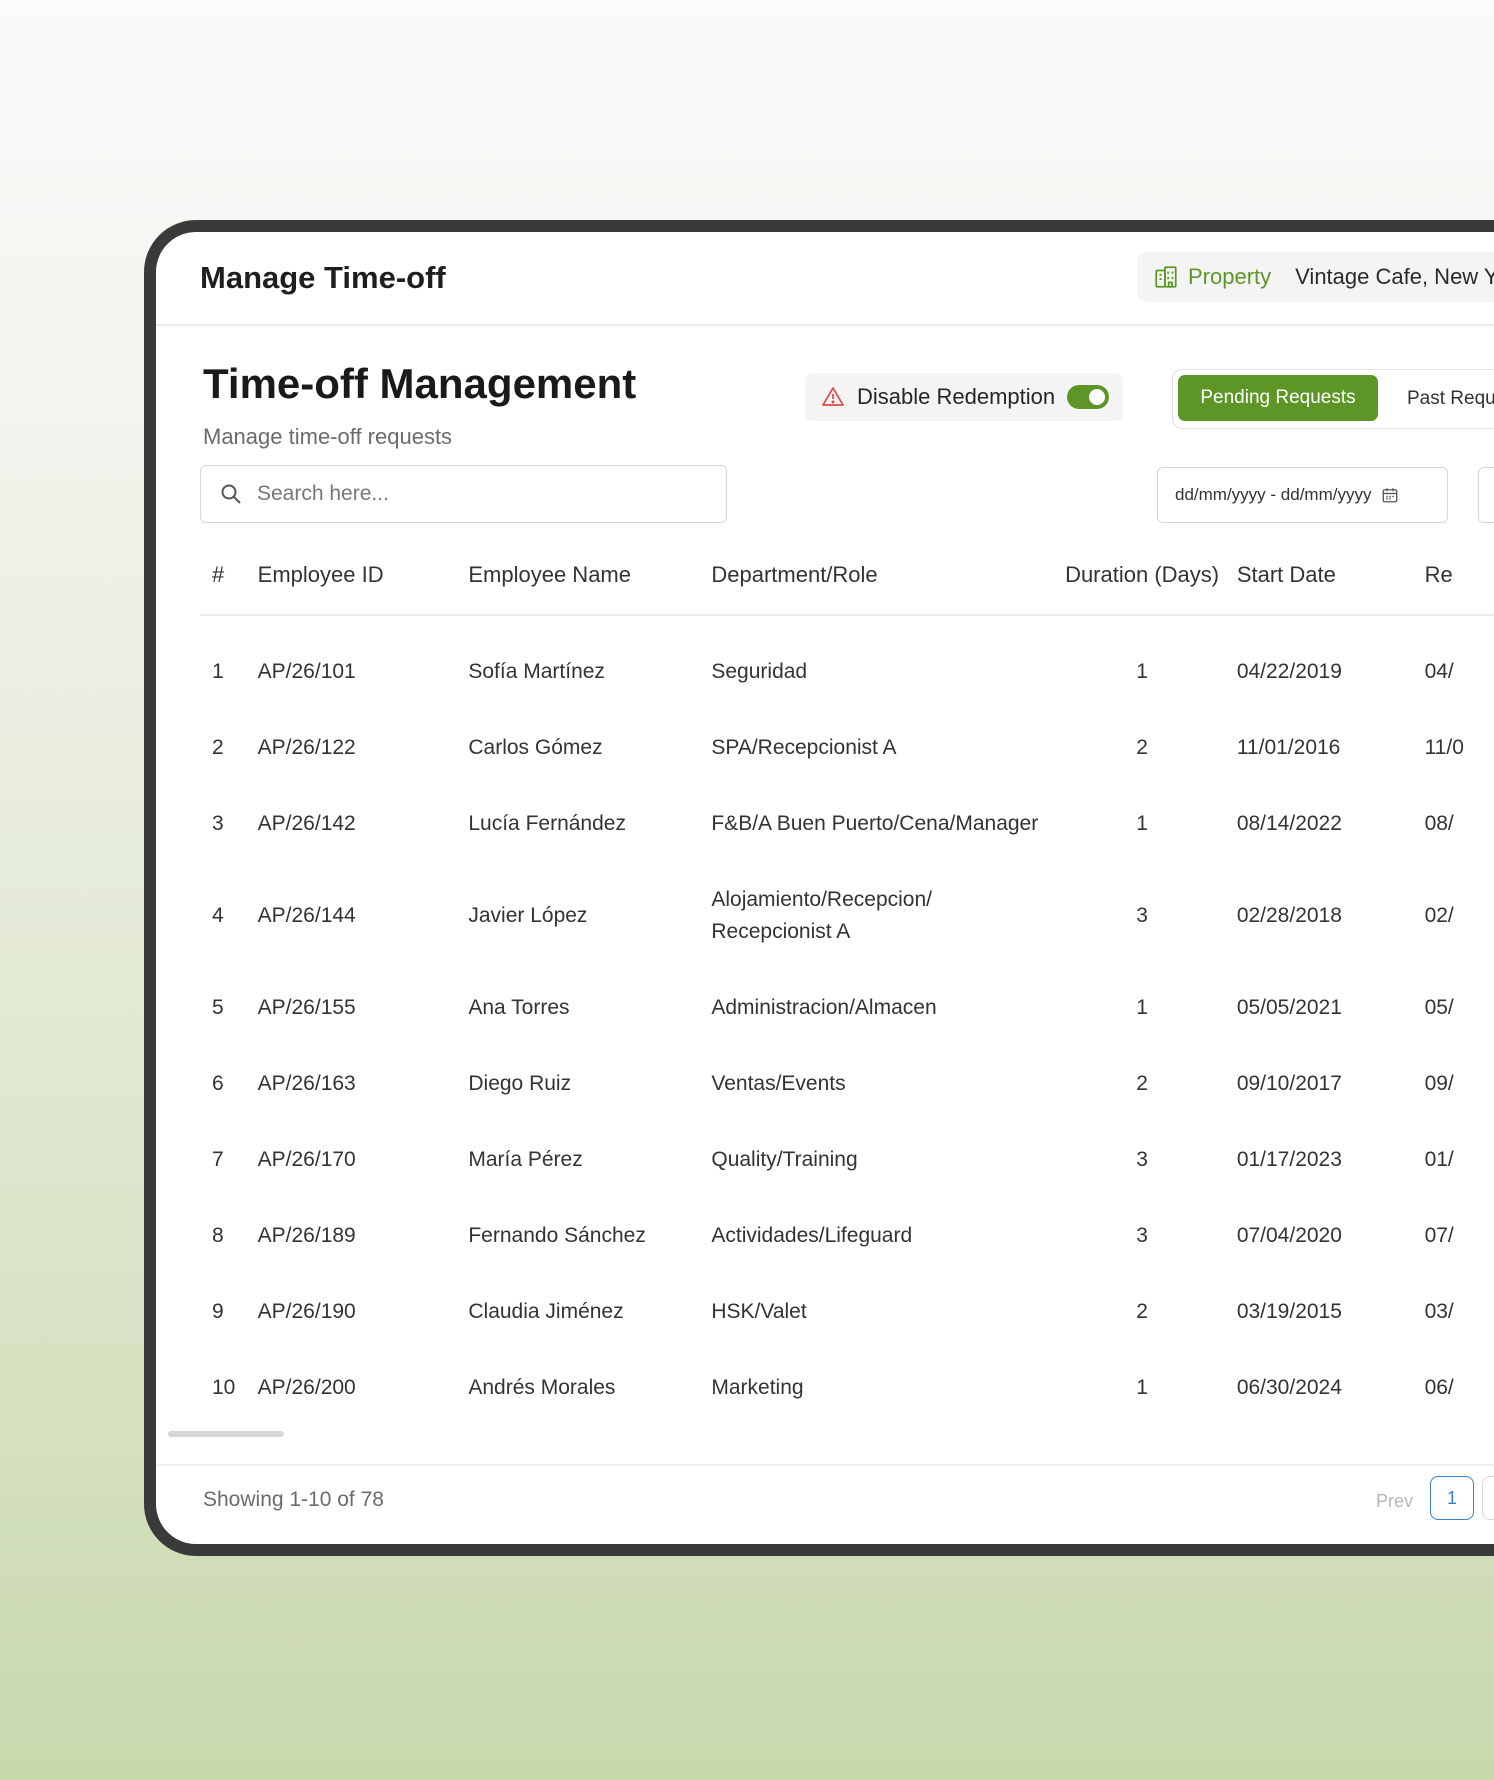  Describe the element at coordinates (1289, 1311) in the screenshot. I see `start-date: 03/19/2015` at that location.